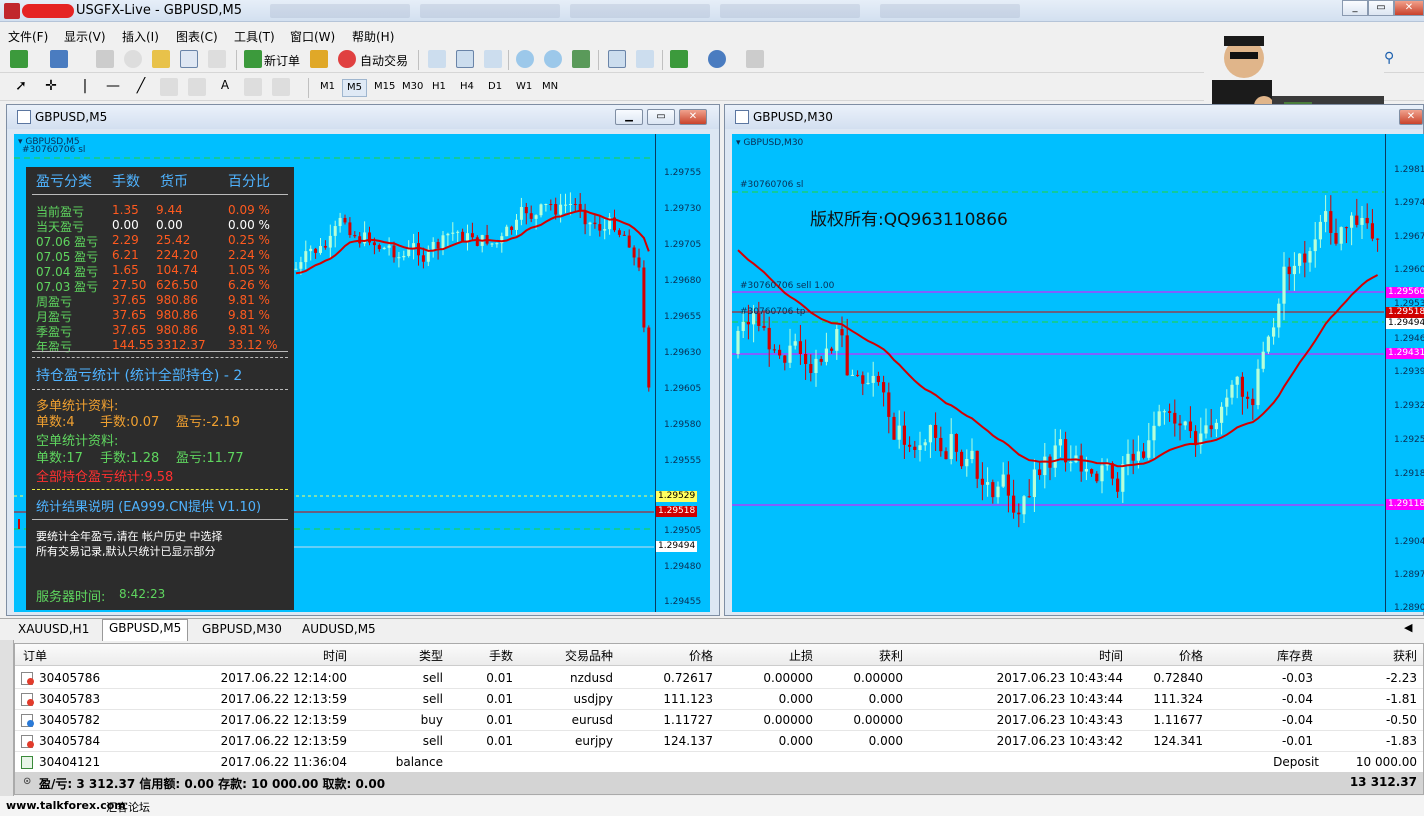 The width and height of the screenshot is (1424, 816). What do you see at coordinates (254, 36) in the screenshot?
I see `menu-tools: 工具(T)` at bounding box center [254, 36].